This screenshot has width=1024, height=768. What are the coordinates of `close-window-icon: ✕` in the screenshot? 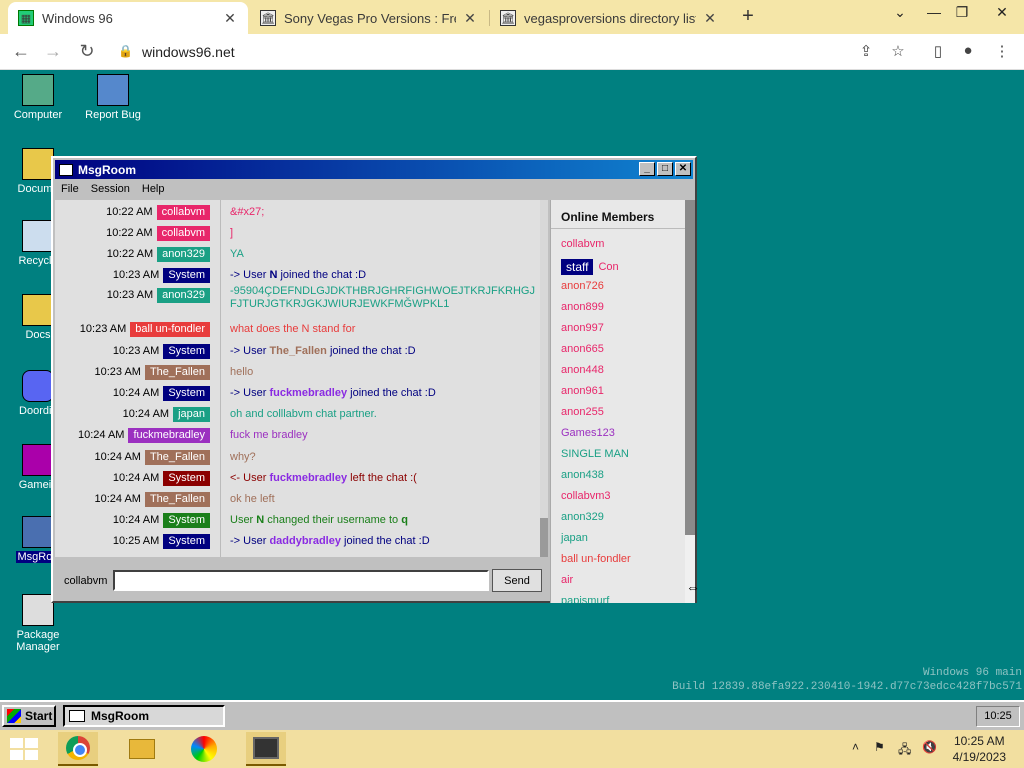 It's located at (1002, 12).